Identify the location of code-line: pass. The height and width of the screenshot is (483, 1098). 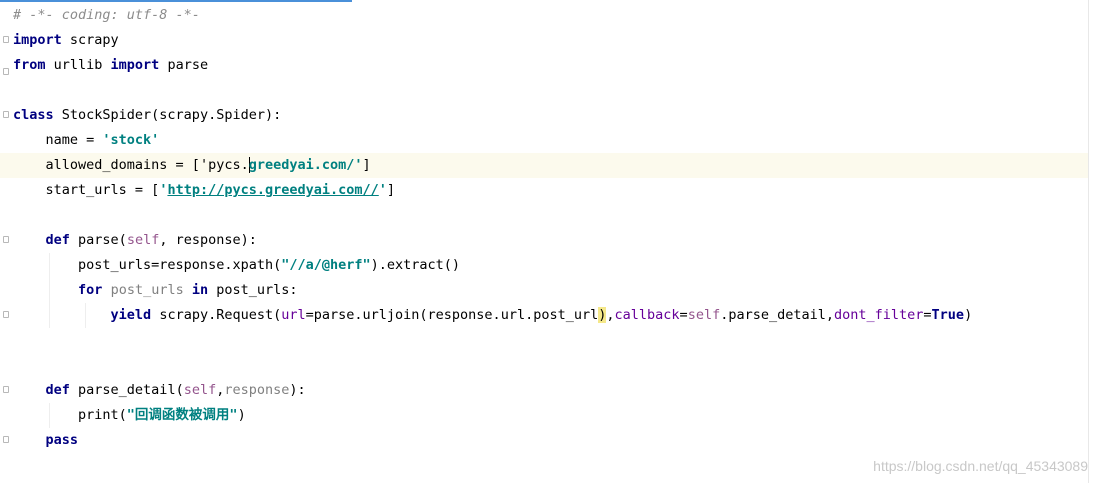
(544, 440).